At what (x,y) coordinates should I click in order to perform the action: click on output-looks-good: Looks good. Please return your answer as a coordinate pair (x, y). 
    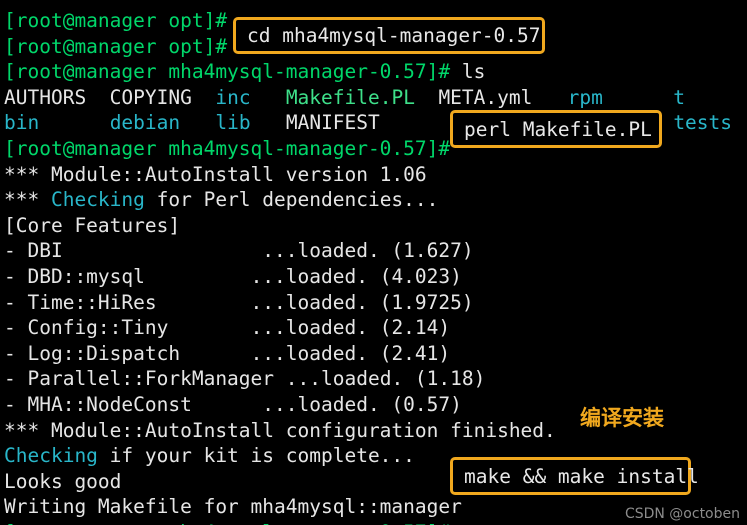
    Looking at the image, I should click on (63, 481).